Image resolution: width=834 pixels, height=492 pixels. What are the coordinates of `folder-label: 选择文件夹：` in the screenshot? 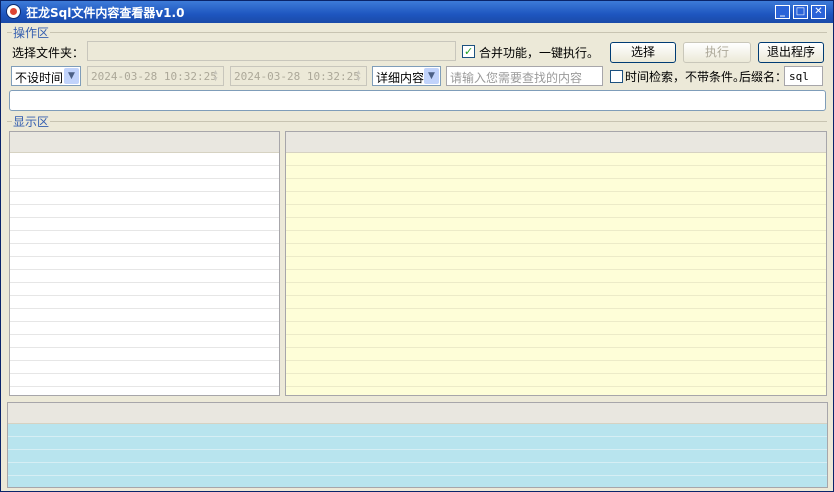 It's located at (48, 53).